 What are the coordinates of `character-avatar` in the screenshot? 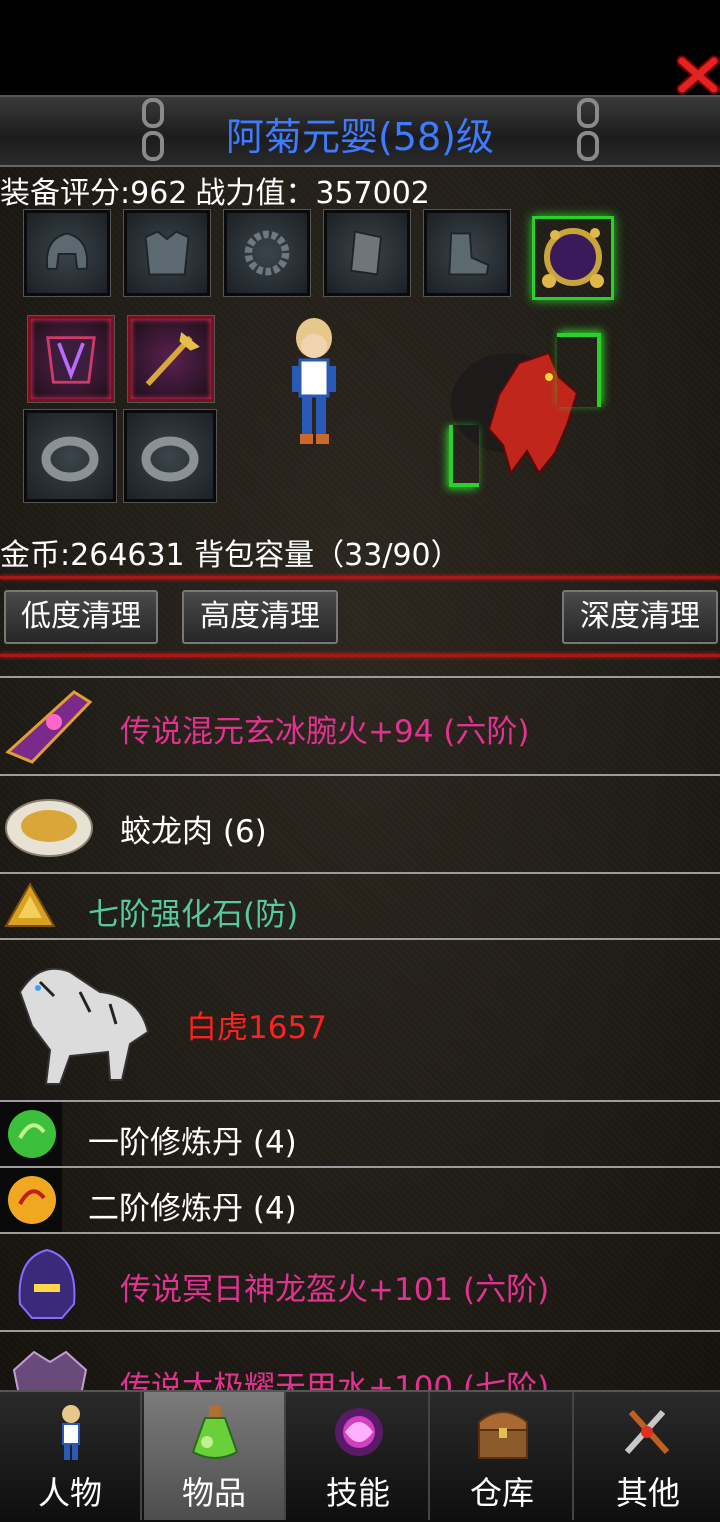 It's located at (314, 383).